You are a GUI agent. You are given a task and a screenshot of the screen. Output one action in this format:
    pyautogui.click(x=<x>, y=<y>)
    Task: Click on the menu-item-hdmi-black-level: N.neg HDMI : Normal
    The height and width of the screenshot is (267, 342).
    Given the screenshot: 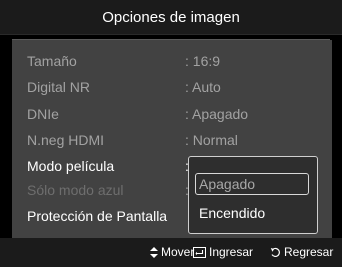 What is the action you would take?
    pyautogui.click(x=171, y=140)
    